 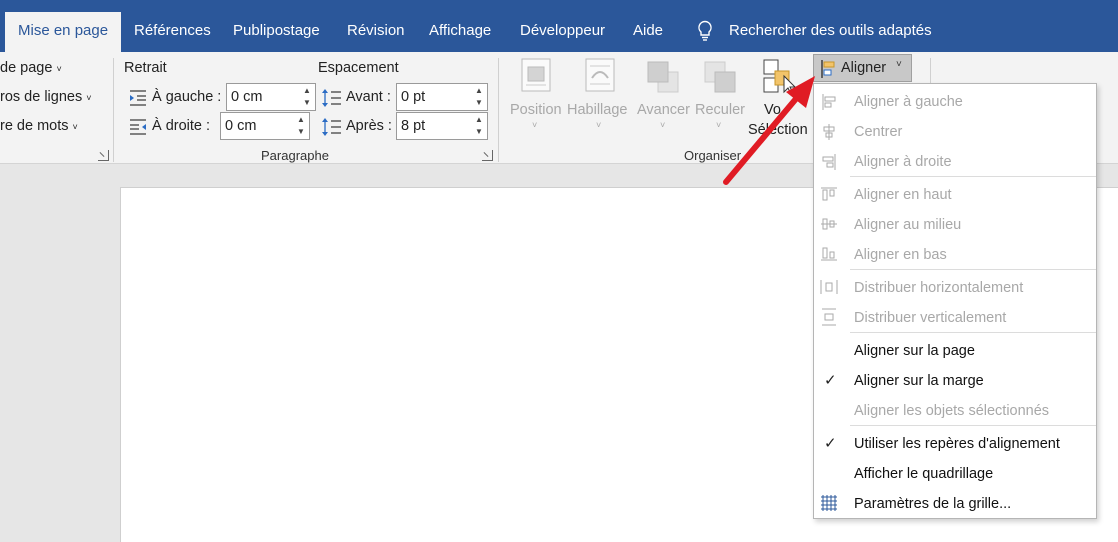 I want to click on tab-aide: Aide, so click(x=648, y=32).